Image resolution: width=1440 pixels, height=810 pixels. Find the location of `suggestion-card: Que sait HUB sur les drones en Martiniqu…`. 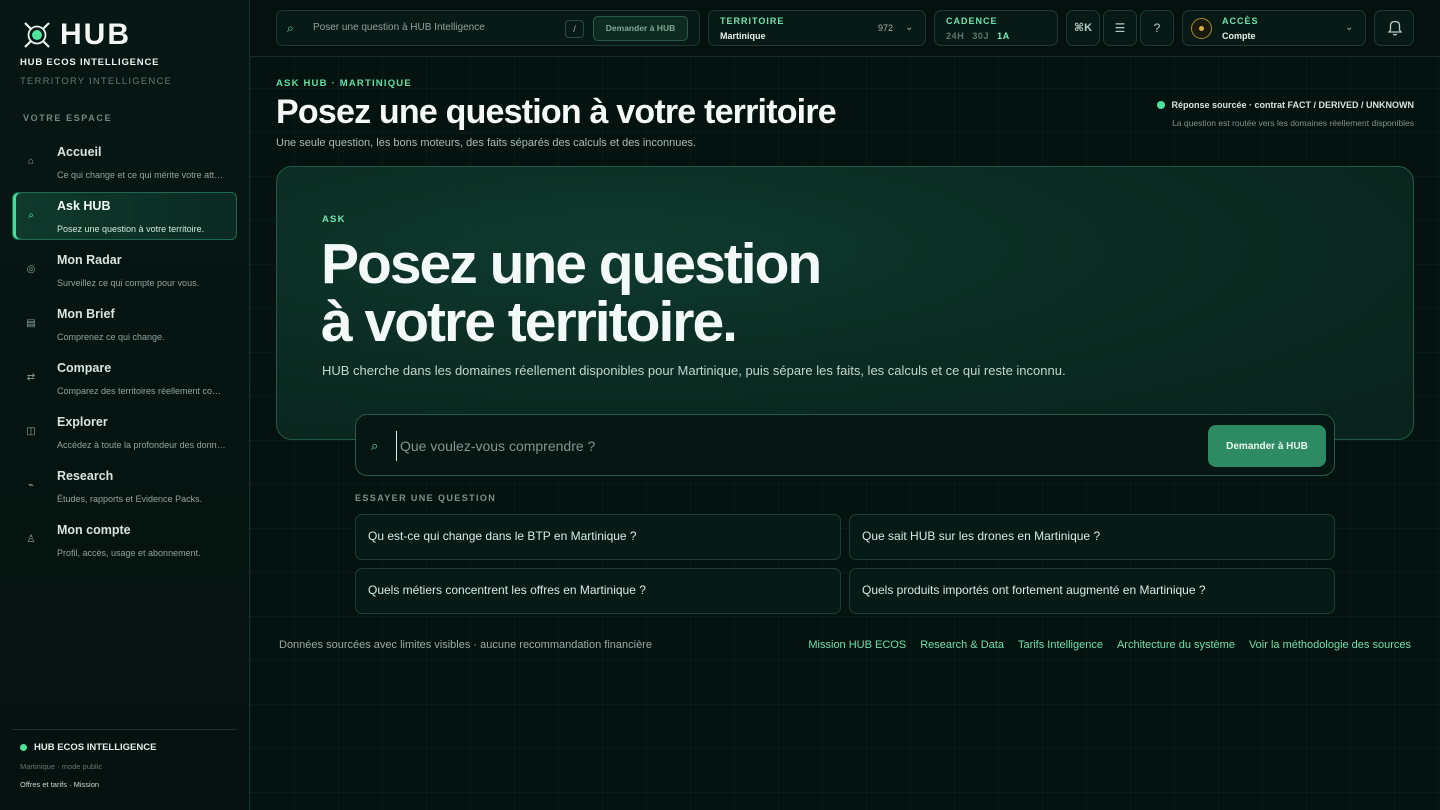

suggestion-card: Que sait HUB sur les drones en Martiniqu… is located at coordinates (1092, 537).